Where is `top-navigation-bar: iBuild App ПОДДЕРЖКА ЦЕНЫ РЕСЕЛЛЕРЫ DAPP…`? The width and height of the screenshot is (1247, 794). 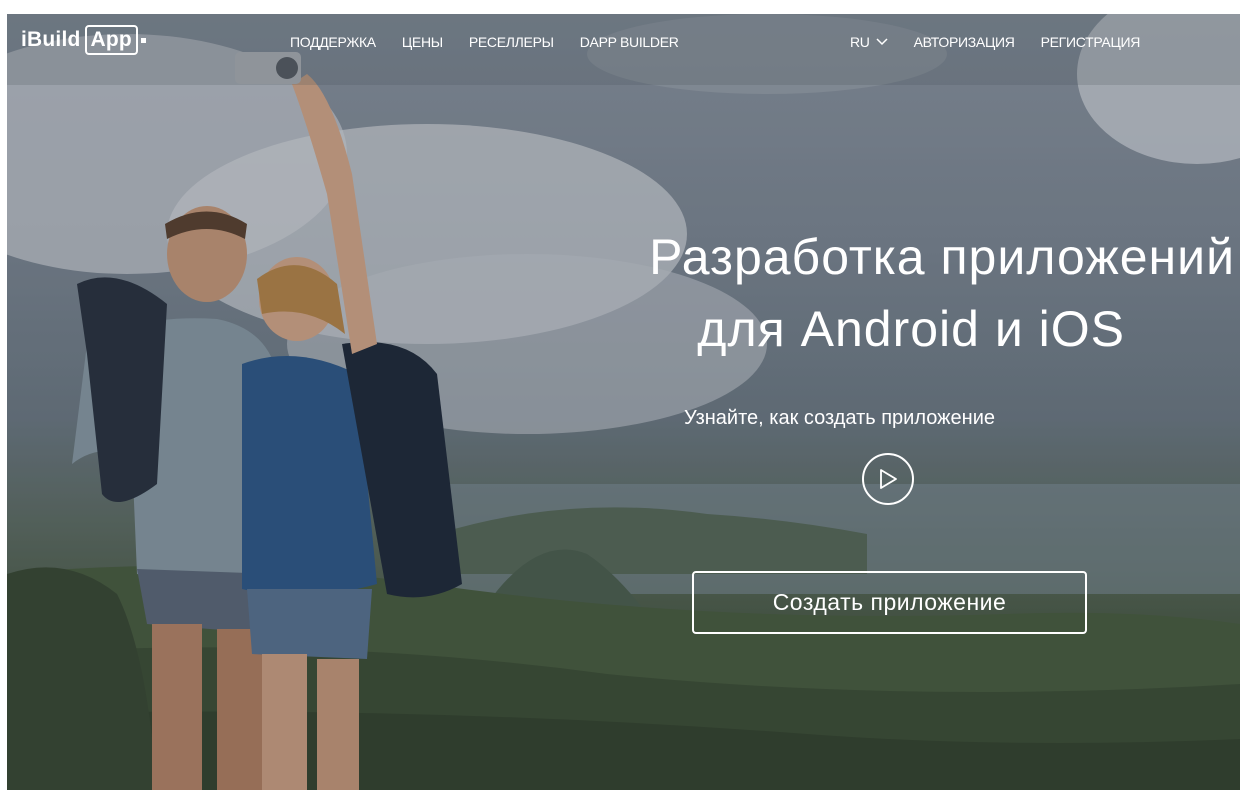 top-navigation-bar: iBuild App ПОДДЕРЖКА ЦЕНЫ РЕСЕЛЛЕРЫ DAPP… is located at coordinates (623, 49).